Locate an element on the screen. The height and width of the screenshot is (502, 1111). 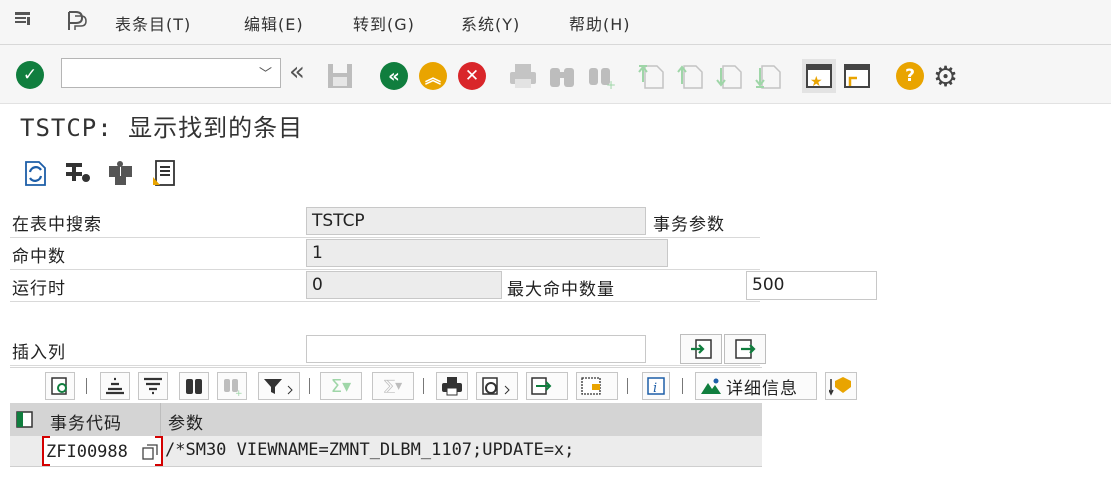
column-header-tcode: 事务代码 is located at coordinates (86, 421).